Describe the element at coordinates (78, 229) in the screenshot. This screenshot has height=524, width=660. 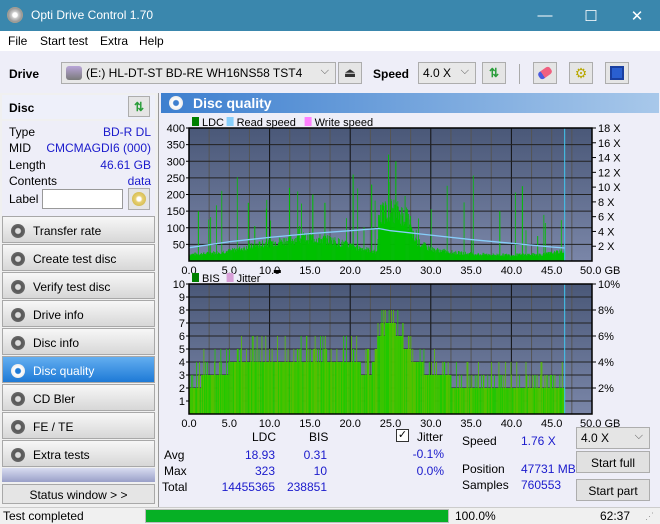
I see `nav-transfer-rate: Transfer rate` at that location.